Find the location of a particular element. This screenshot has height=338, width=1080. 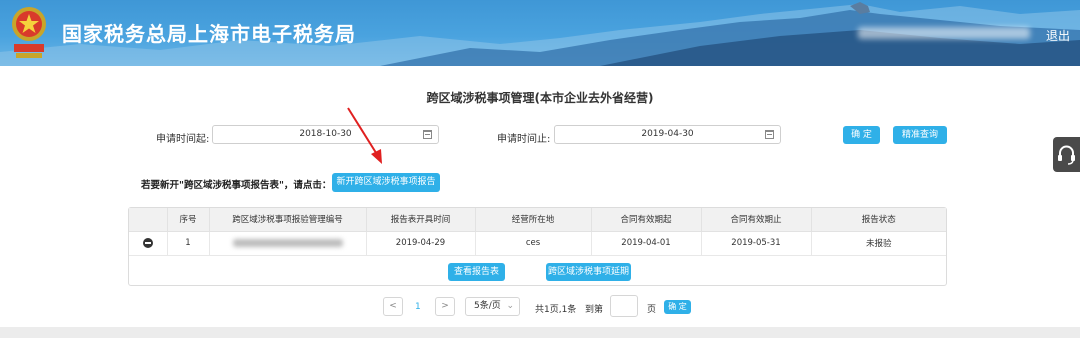

confirm-button: 确 定 is located at coordinates (861, 135).